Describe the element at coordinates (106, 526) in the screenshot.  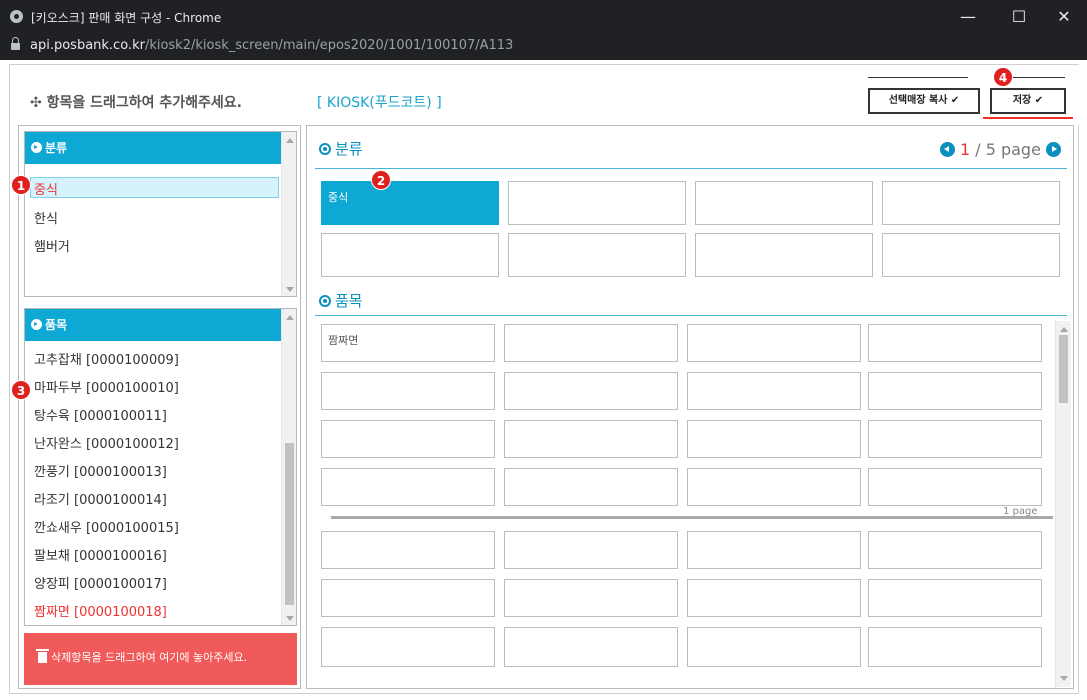
I see `item-6: 깐쇼새우 [0000100015]` at that location.